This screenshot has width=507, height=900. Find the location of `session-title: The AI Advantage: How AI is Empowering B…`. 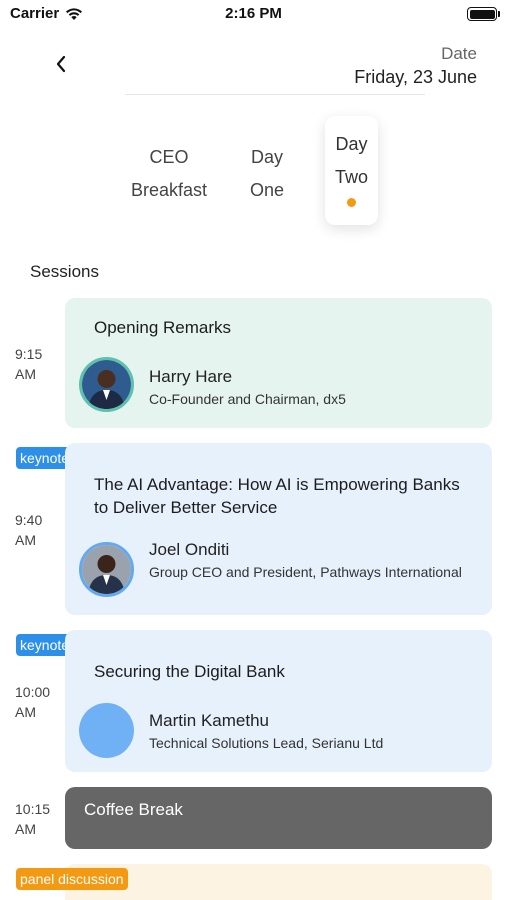

session-title: The AI Advantage: How AI is Empowering B… is located at coordinates (277, 496).